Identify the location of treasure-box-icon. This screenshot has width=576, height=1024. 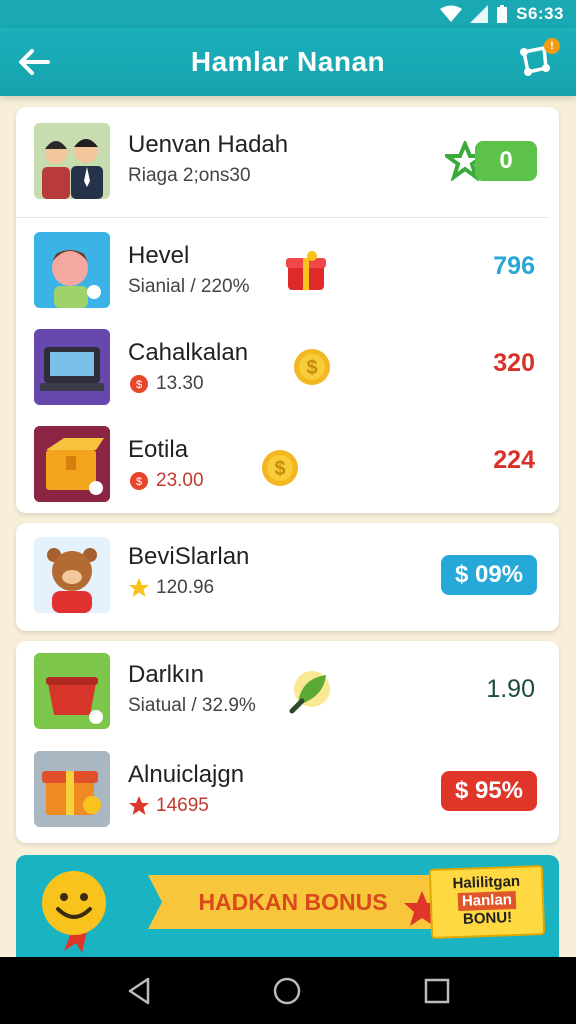
(72, 464).